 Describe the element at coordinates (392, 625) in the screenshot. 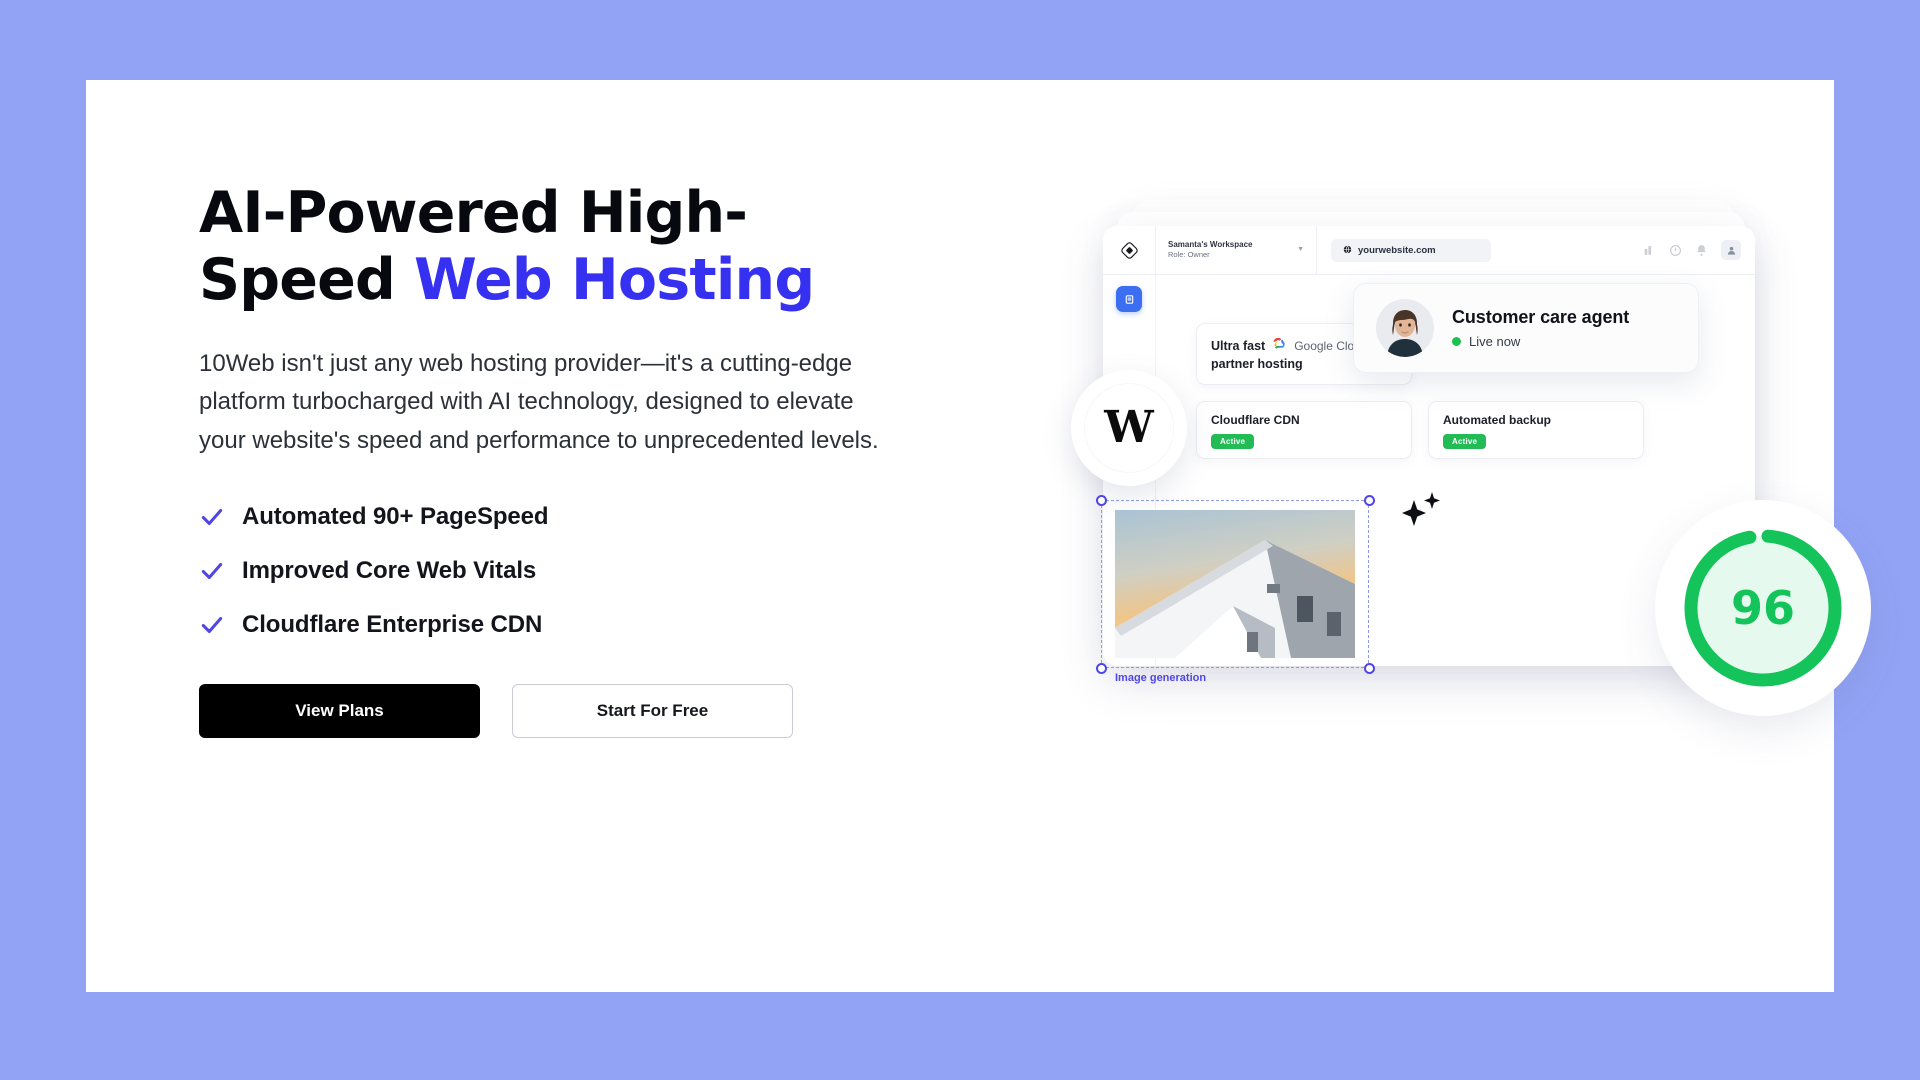

I see `feature-label: Cloudflare Enterprise CDN` at that location.